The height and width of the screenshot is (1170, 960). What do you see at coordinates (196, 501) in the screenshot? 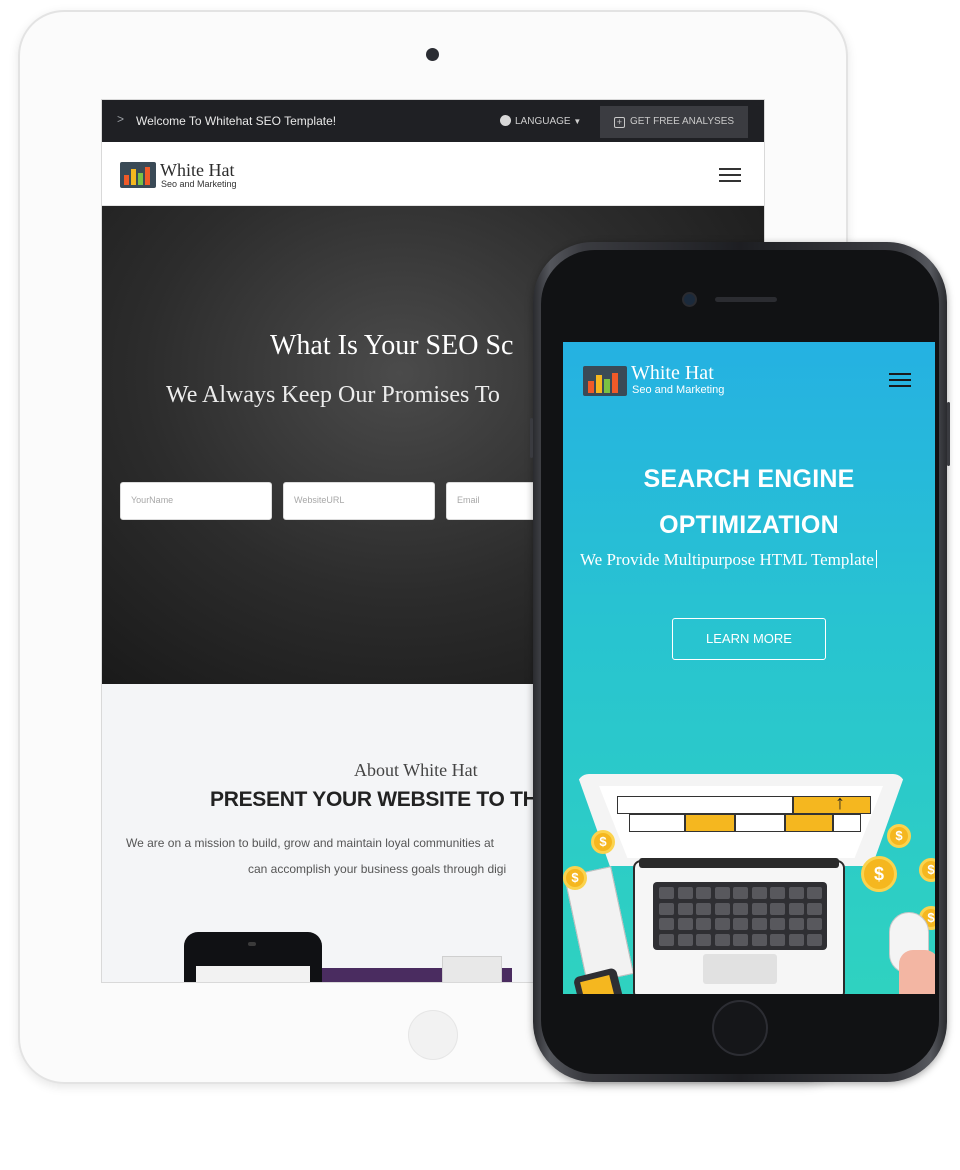
I see `name-input: YourName` at bounding box center [196, 501].